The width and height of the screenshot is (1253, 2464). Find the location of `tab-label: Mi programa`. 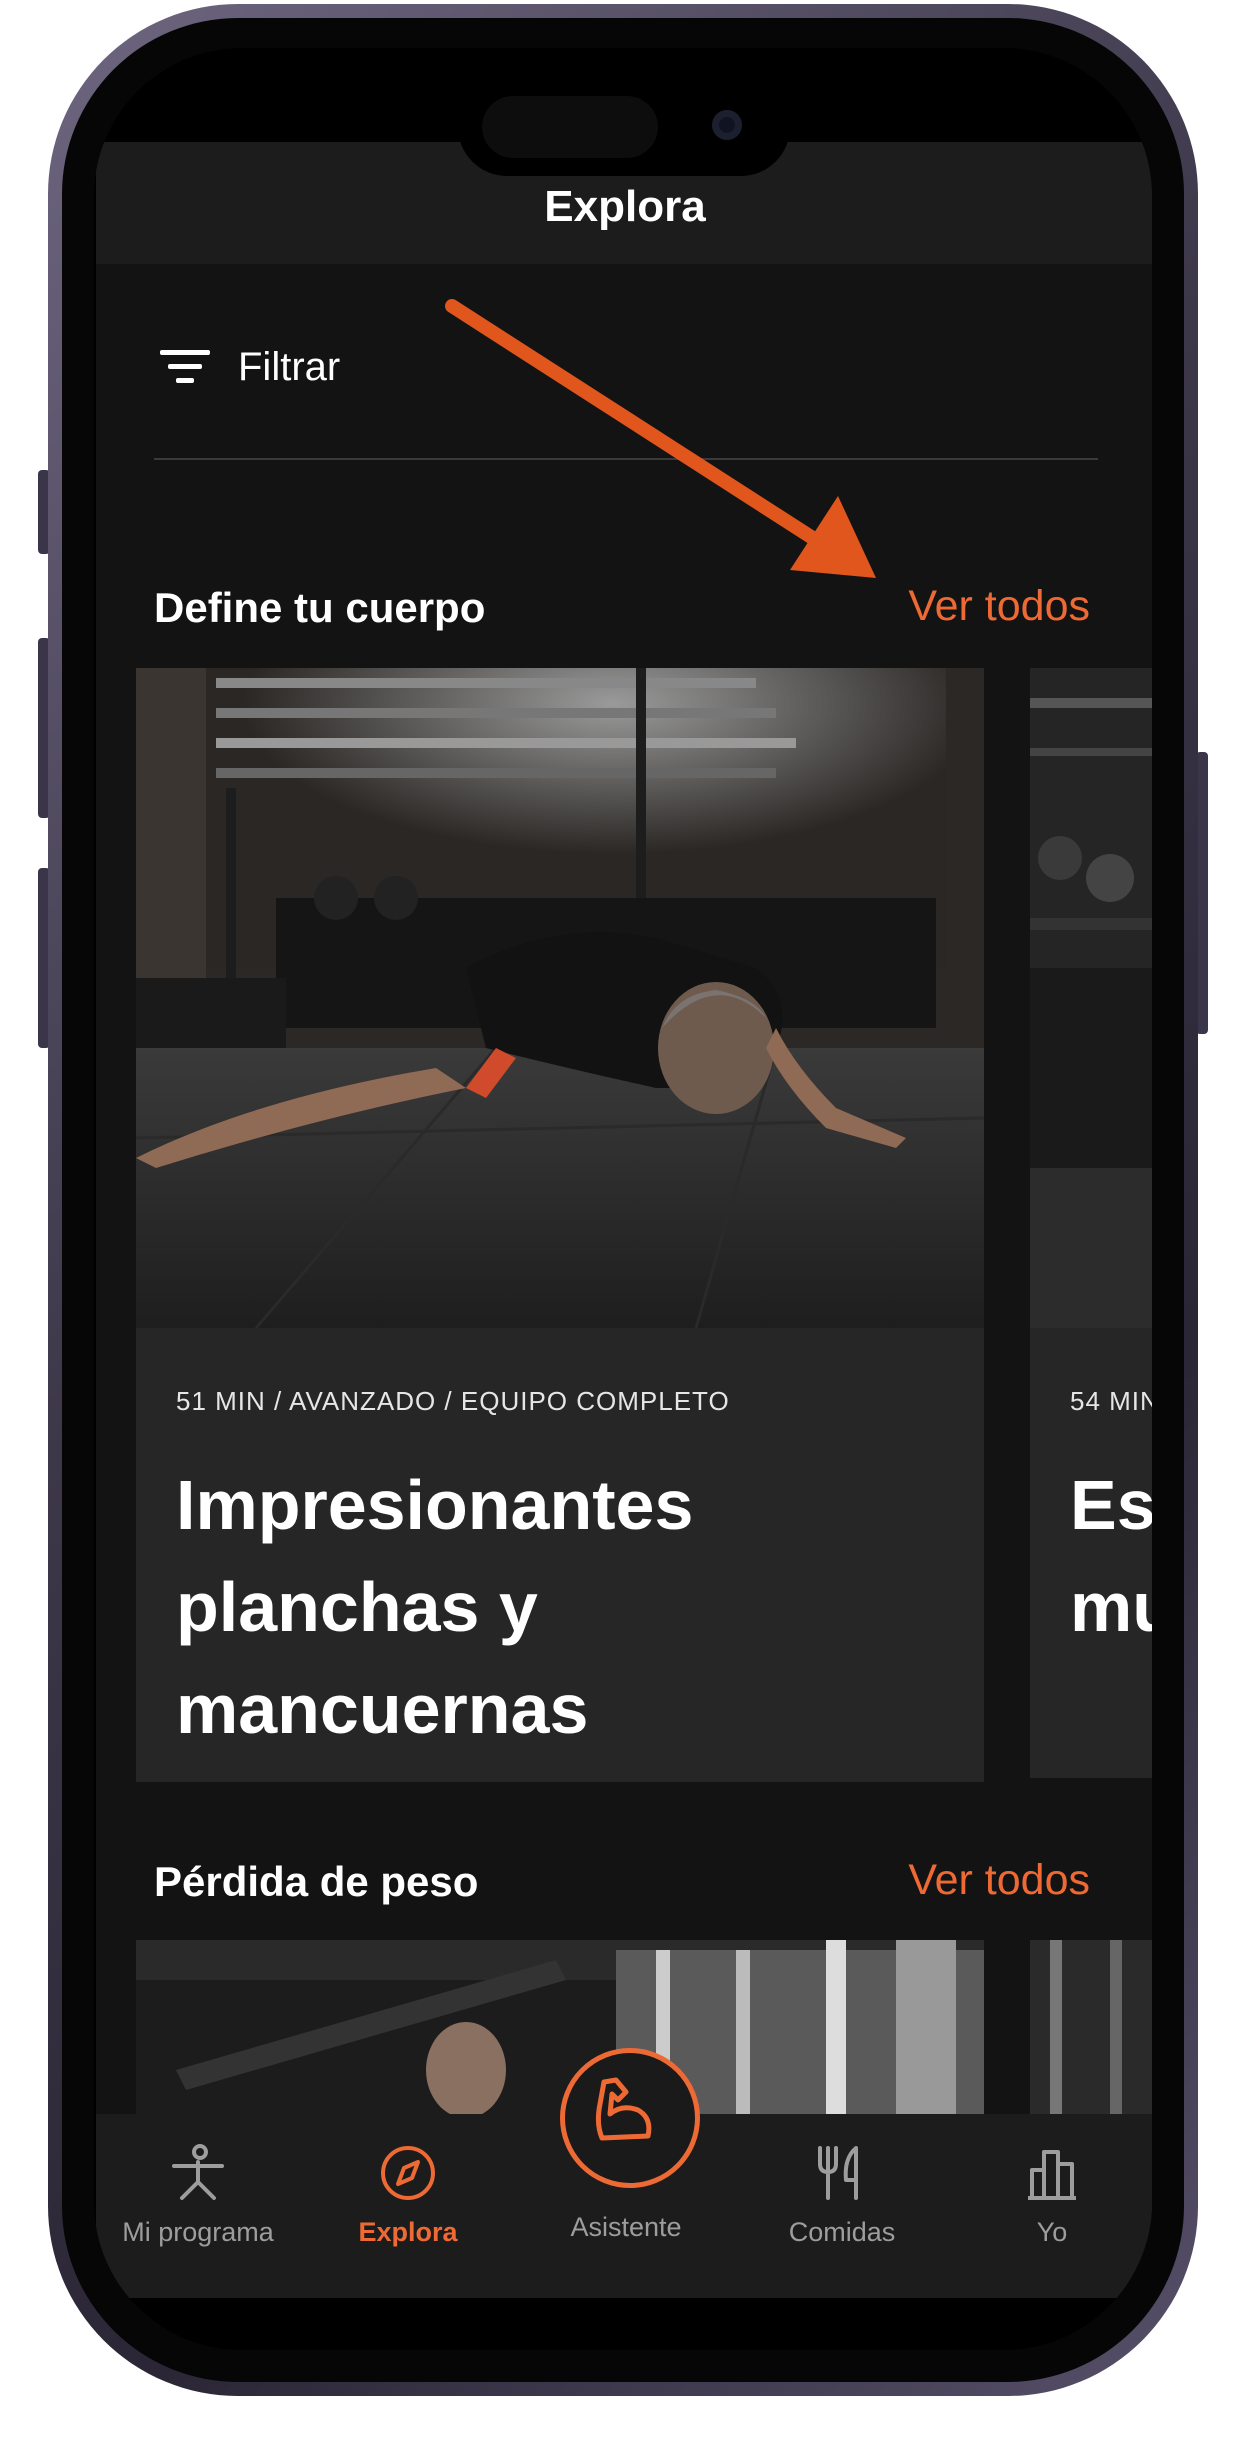

tab-label: Mi programa is located at coordinates (198, 2232).